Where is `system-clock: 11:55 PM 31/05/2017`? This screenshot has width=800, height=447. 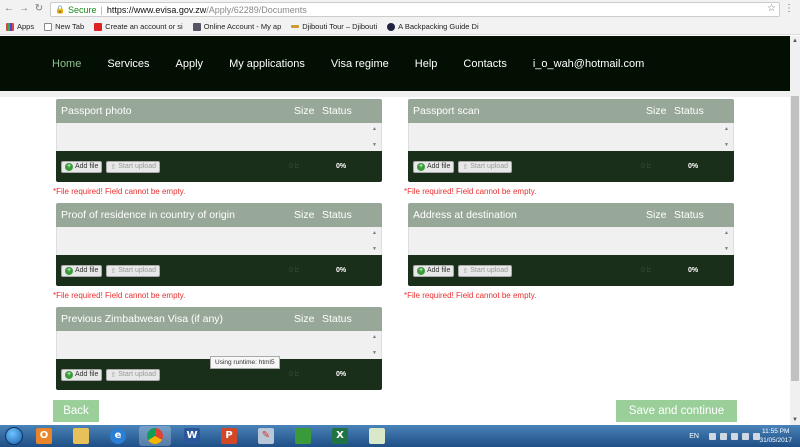 system-clock: 11:55 PM 31/05/2017 is located at coordinates (775, 436).